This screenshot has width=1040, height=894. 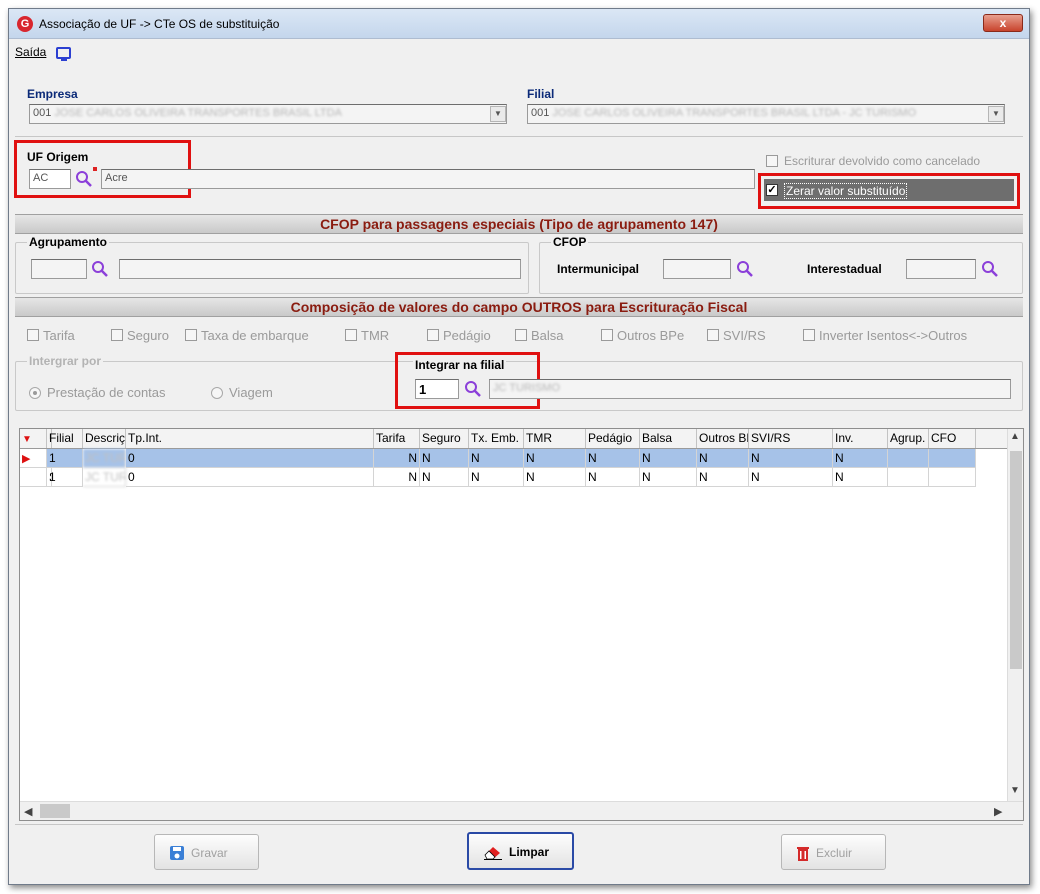 I want to click on interestadual-input, so click(x=941, y=269).